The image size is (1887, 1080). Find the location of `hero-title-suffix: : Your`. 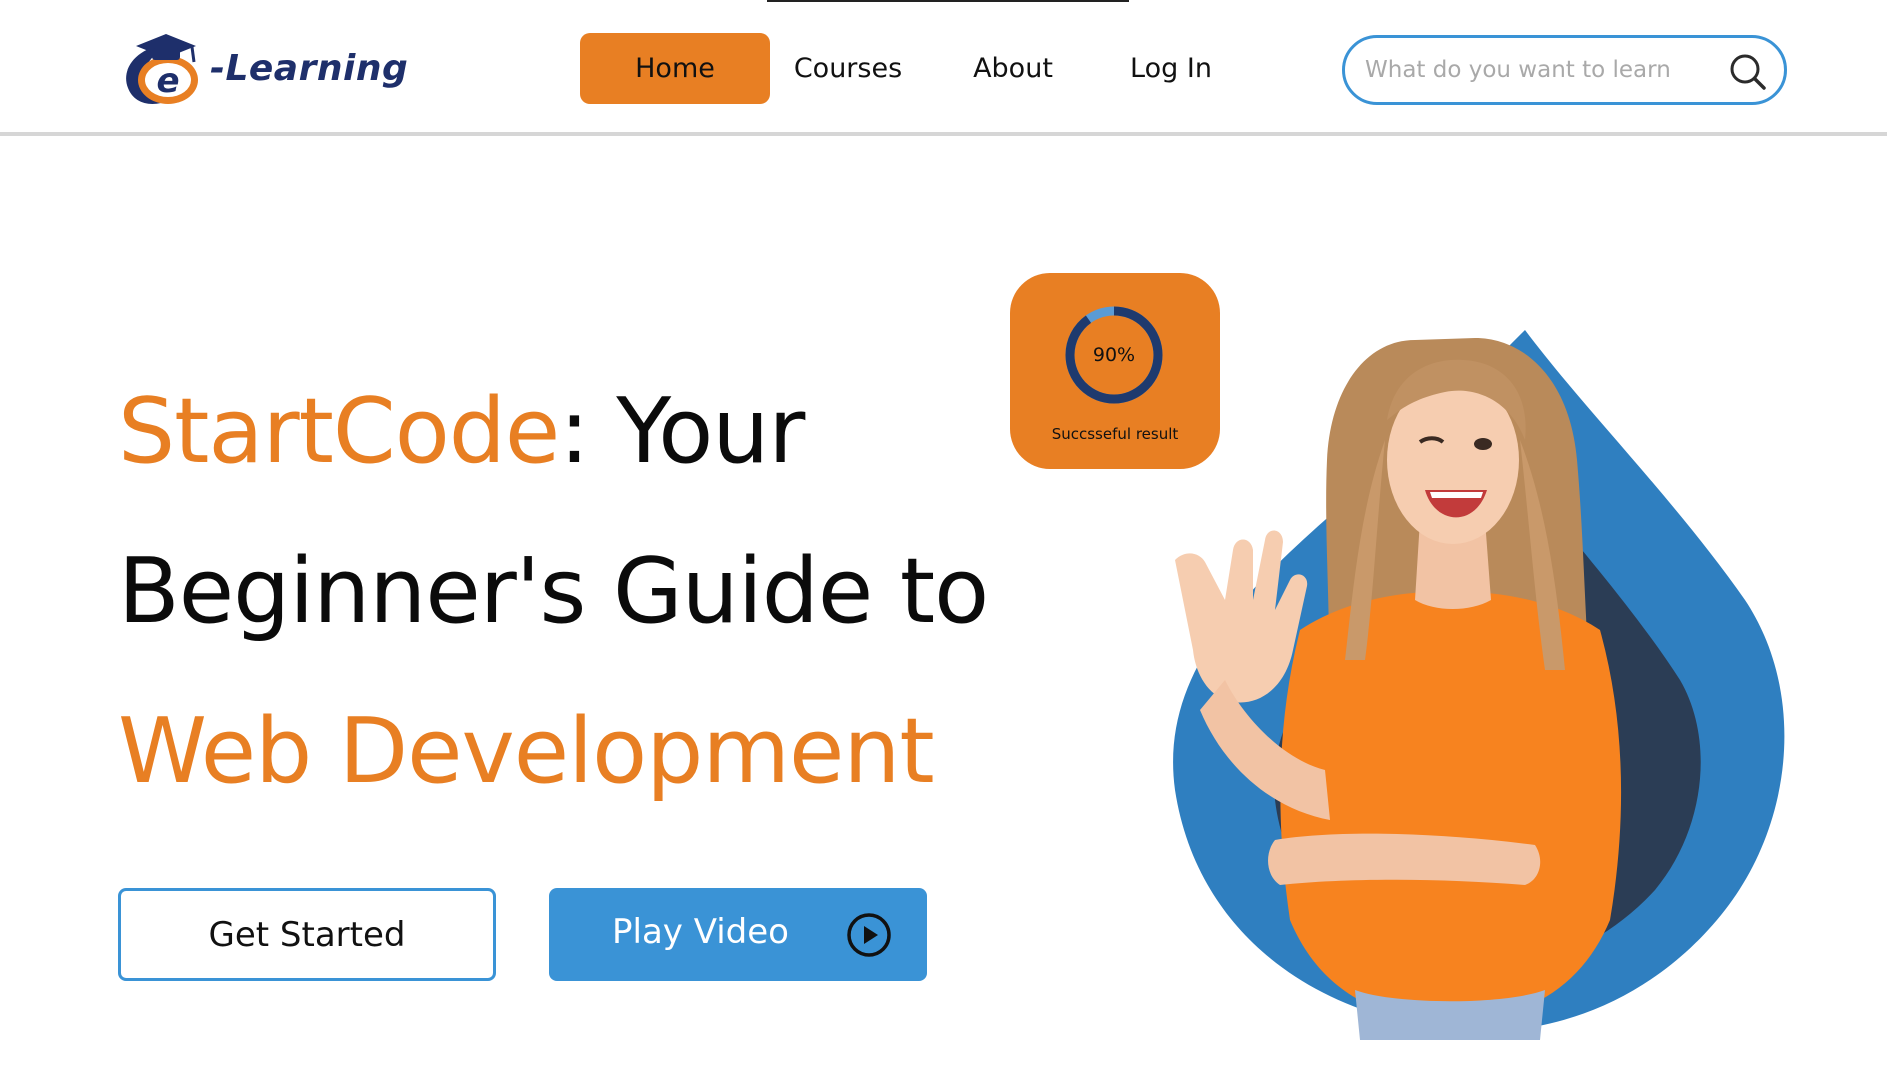

hero-title-suffix: : Your is located at coordinates (682, 431).